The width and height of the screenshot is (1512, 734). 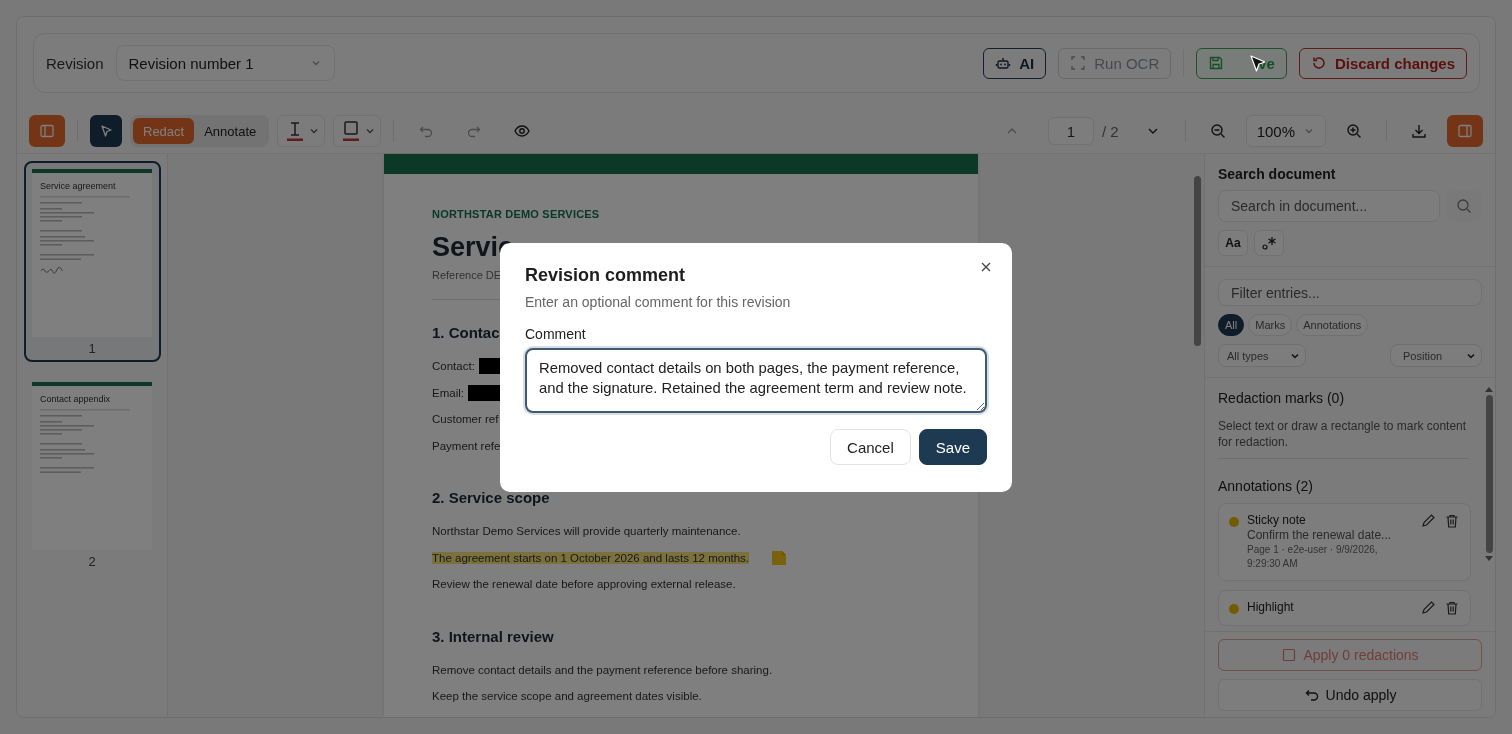 I want to click on text-tool-button, so click(x=301, y=131).